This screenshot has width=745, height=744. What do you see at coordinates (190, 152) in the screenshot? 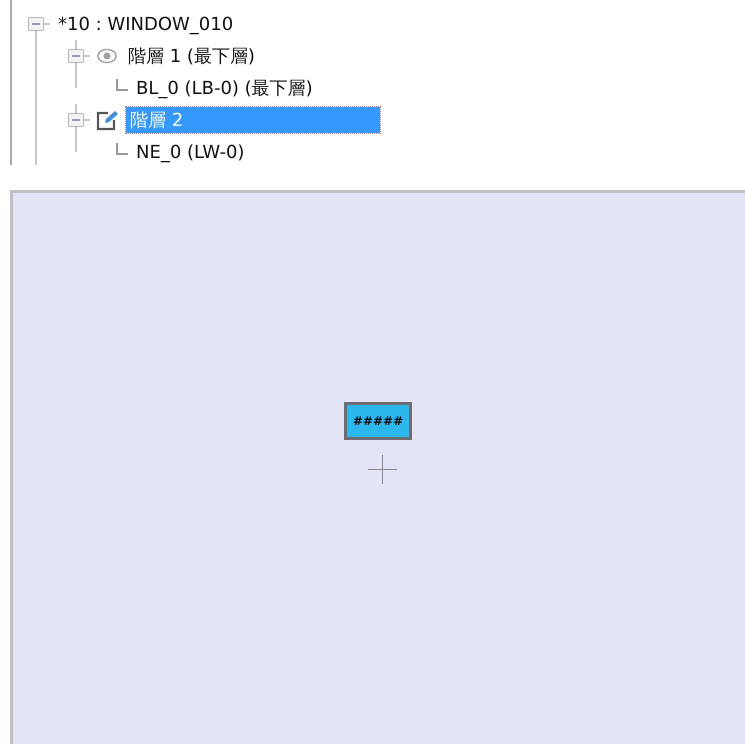
I see `tree-item: NE_0 (LW-0)` at bounding box center [190, 152].